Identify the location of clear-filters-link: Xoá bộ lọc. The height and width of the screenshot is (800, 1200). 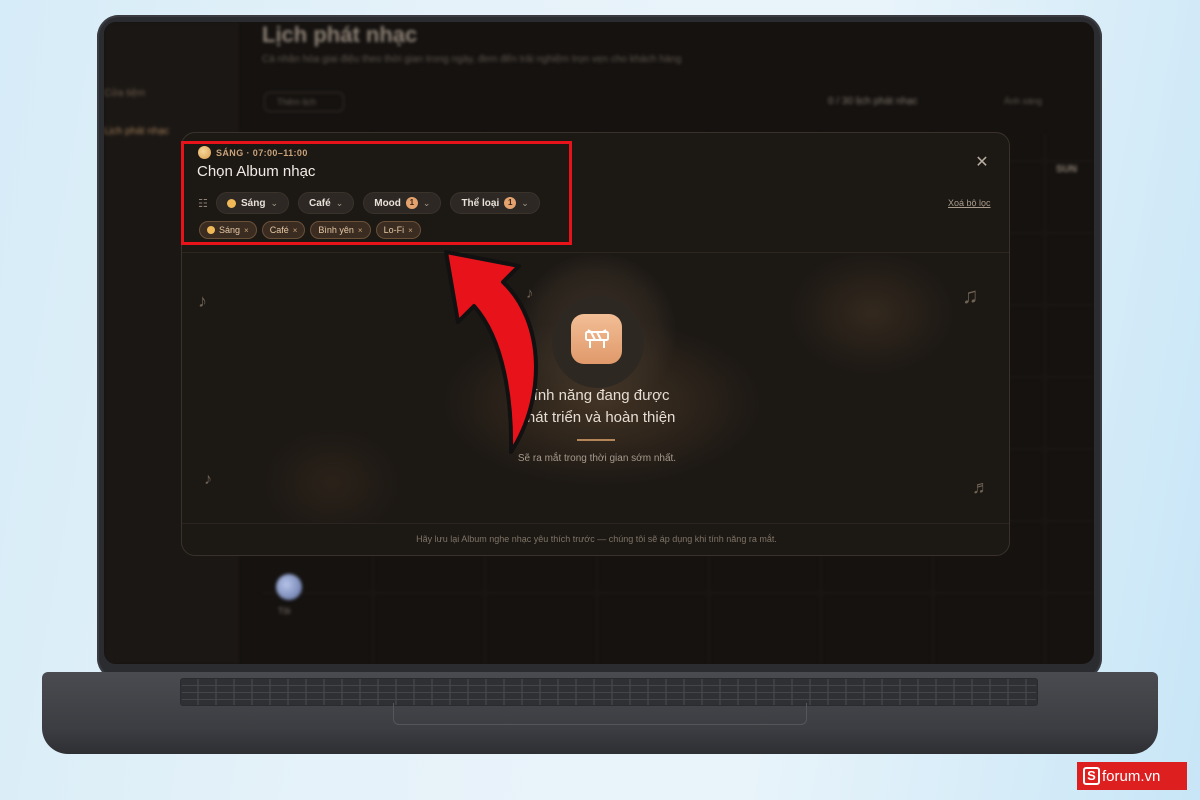
(969, 203).